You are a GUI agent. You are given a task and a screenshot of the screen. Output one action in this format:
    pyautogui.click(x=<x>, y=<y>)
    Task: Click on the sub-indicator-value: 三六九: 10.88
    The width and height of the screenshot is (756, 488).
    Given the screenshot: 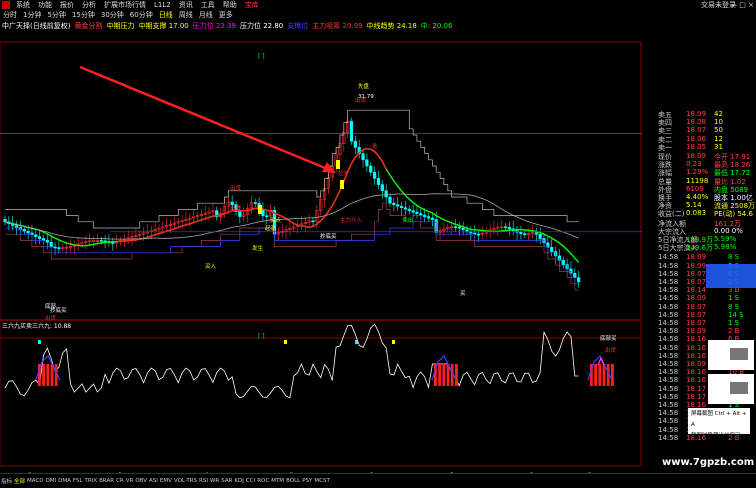 What is the action you would take?
    pyautogui.click(x=51, y=326)
    